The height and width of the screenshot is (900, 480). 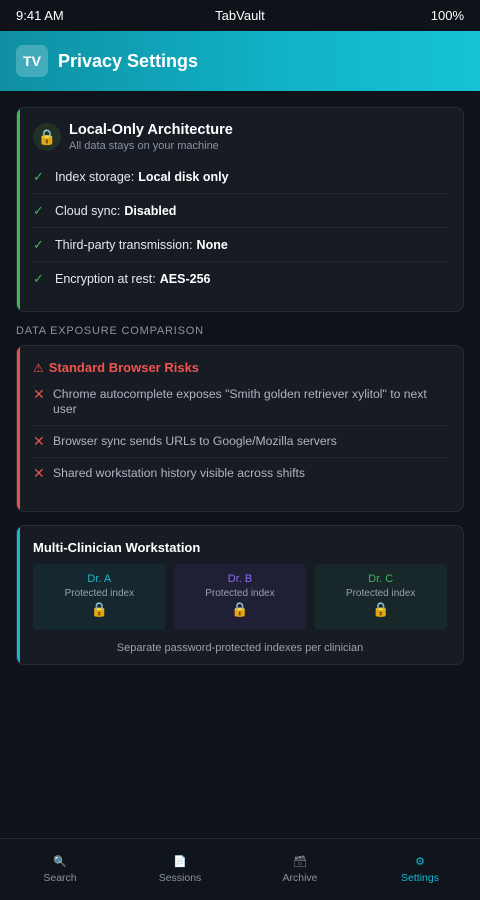 What do you see at coordinates (447, 15) in the screenshot?
I see `status-battery: 100%` at bounding box center [447, 15].